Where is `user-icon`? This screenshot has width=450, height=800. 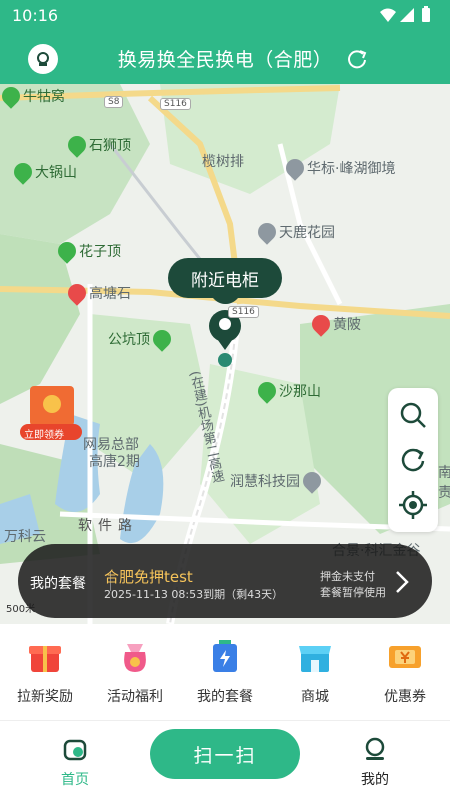 user-icon is located at coordinates (375, 748).